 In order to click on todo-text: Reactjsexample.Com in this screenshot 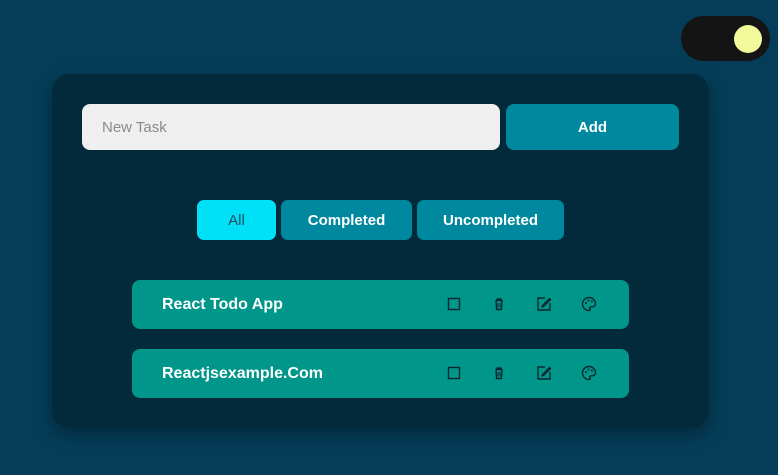, I will do `click(242, 373)`.